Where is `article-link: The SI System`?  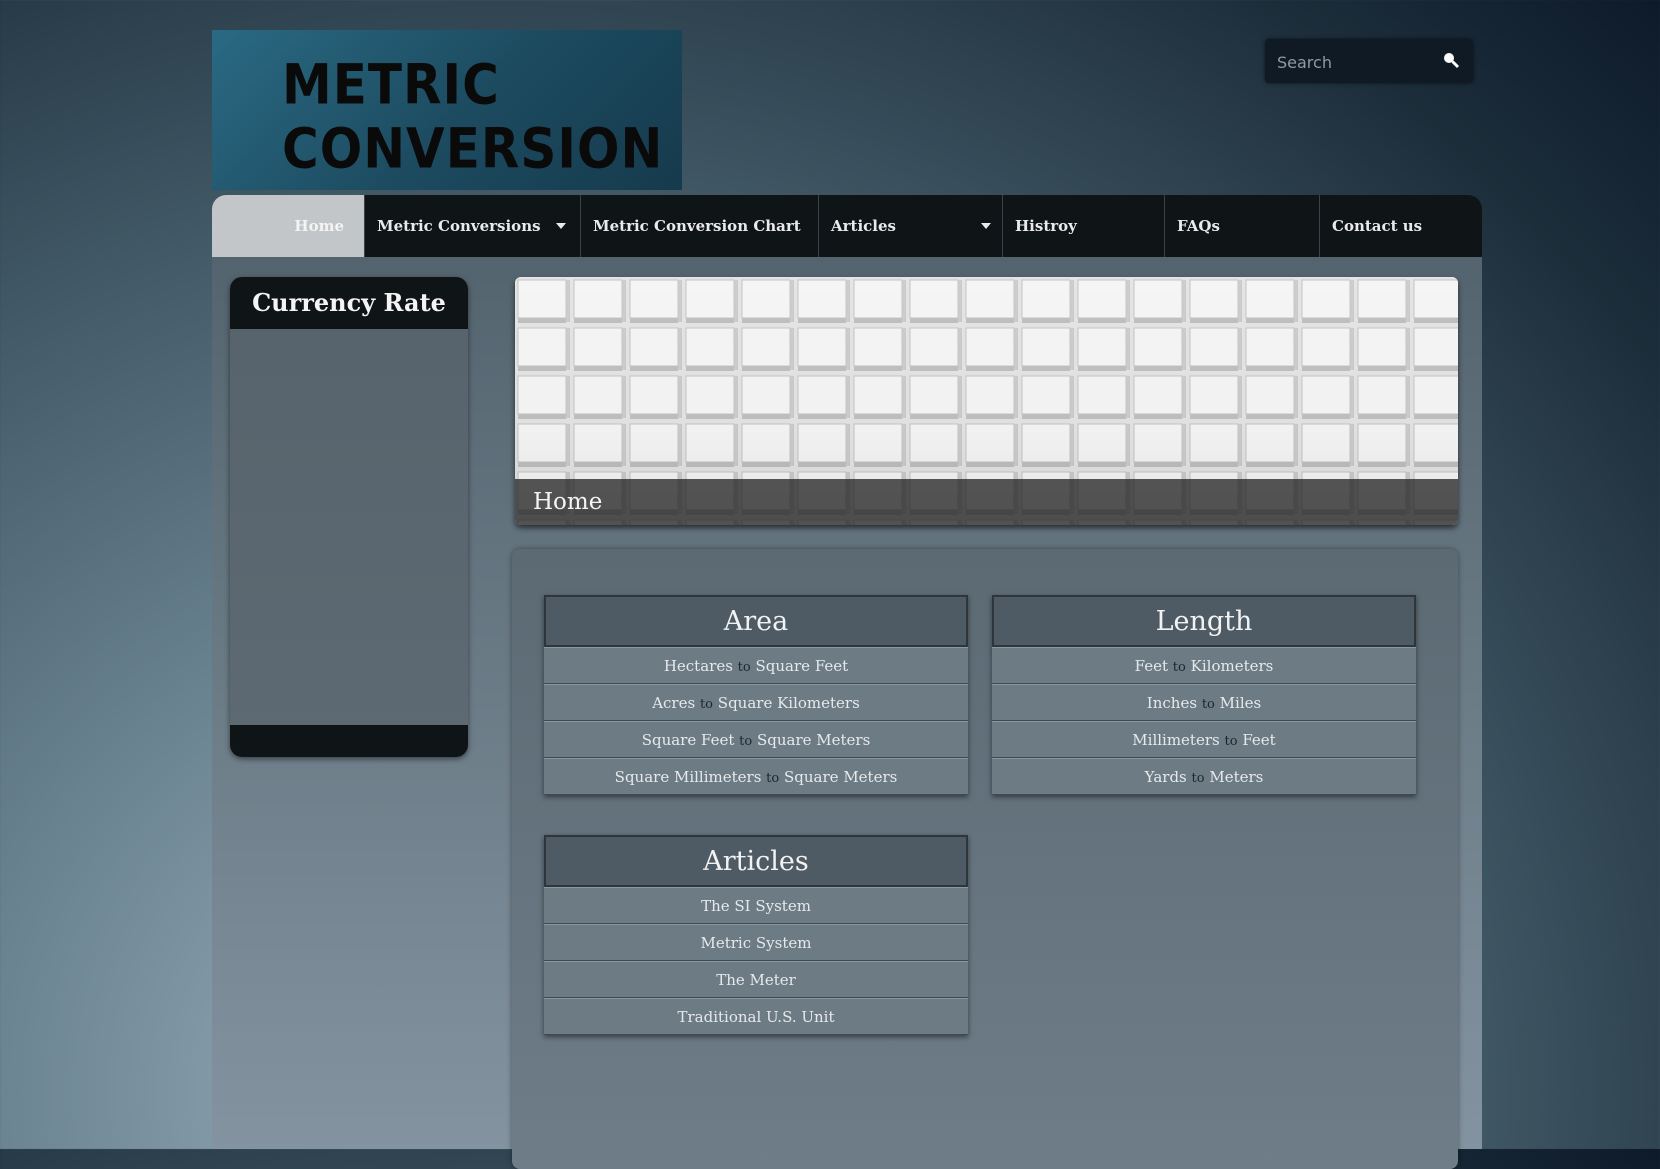
article-link: The SI System is located at coordinates (756, 905).